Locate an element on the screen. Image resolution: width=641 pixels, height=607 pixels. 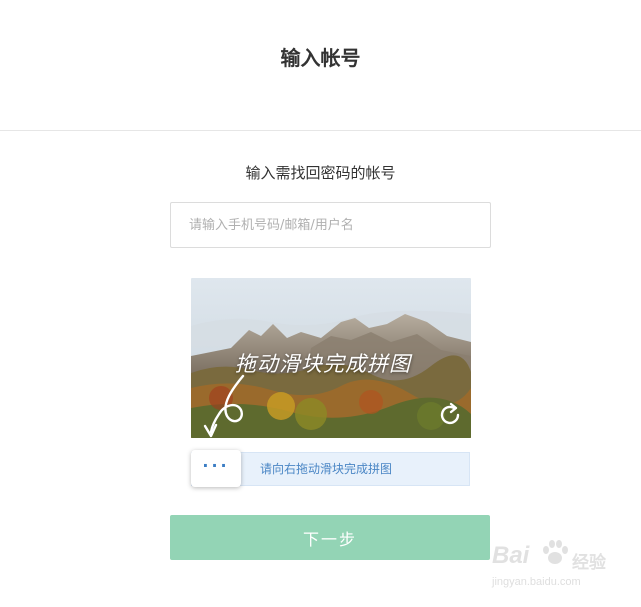
page-title: 输入帐号 is located at coordinates (320, 58).